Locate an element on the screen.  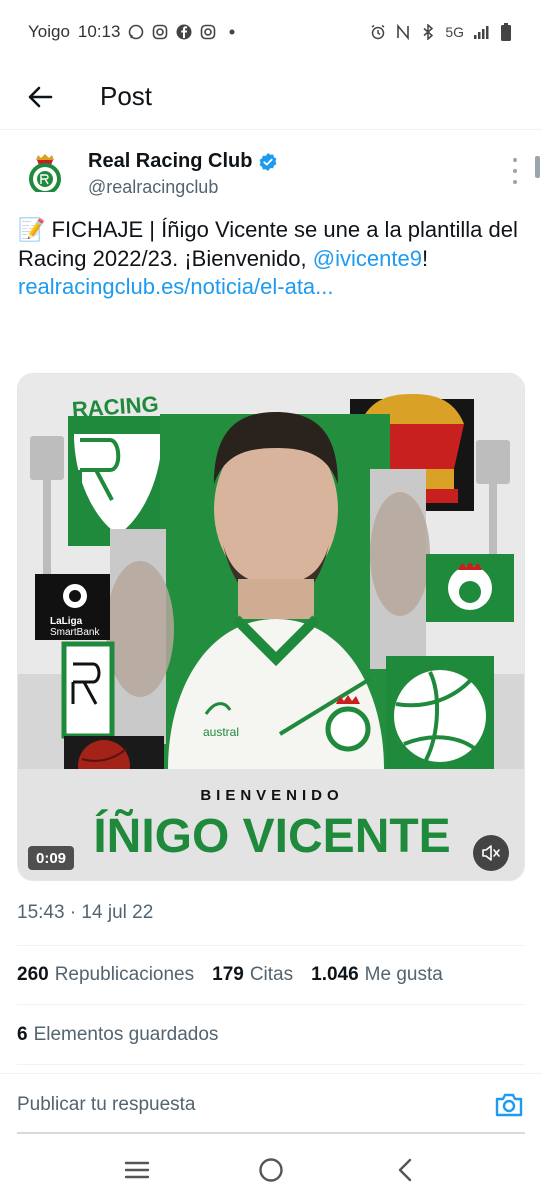
likes-stat: 1.046 Me gusta is located at coordinates (377, 975).